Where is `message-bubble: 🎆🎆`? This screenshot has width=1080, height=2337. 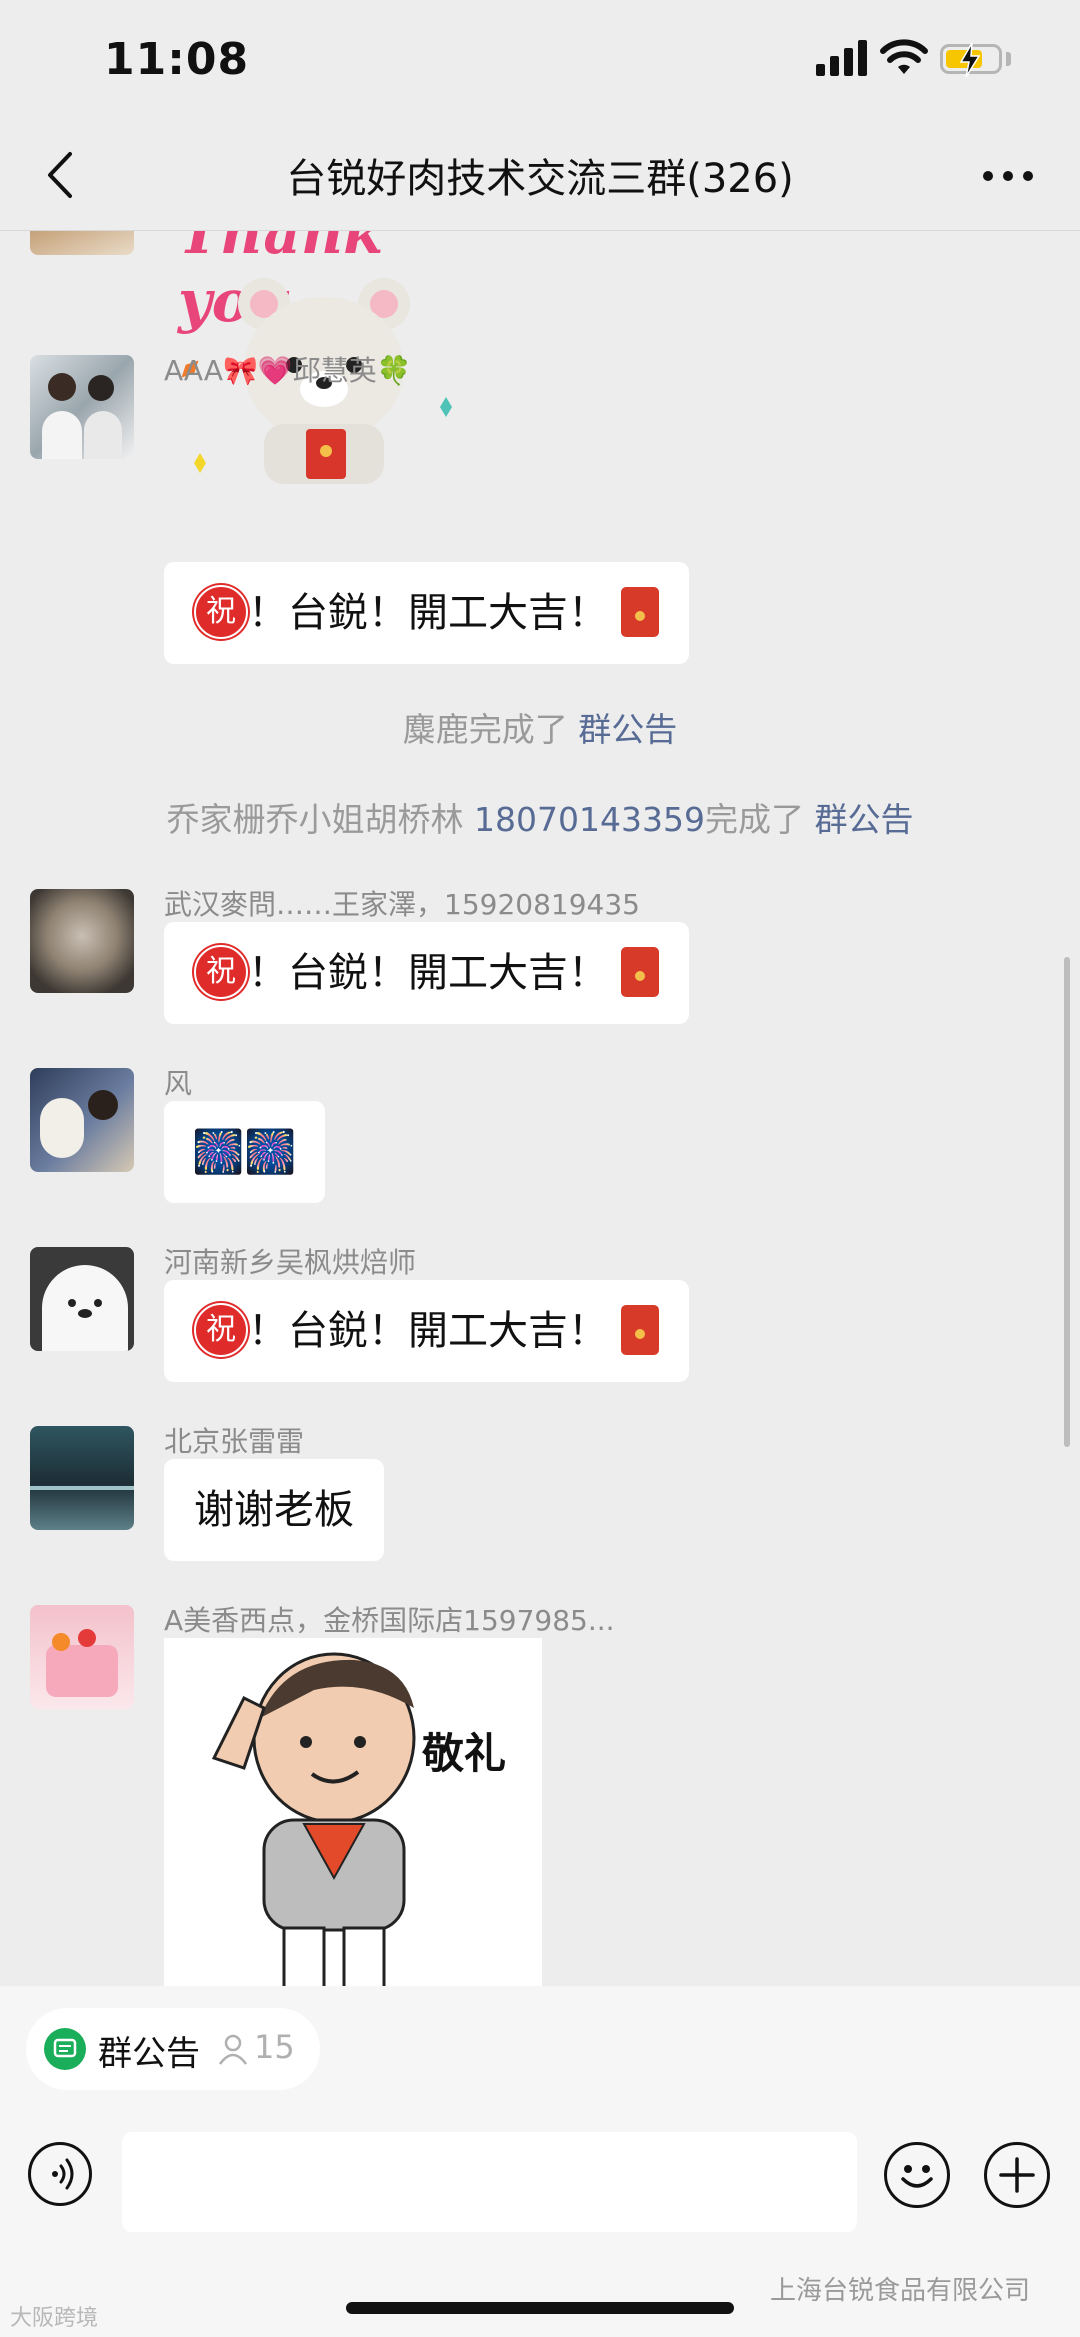
message-bubble: 🎆🎆 is located at coordinates (244, 1152).